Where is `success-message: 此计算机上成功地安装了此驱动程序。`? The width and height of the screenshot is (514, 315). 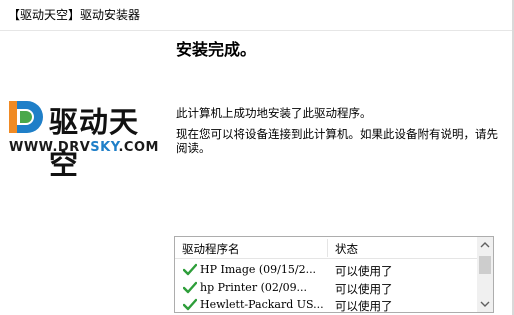
success-message: 此计算机上成功地安装了此驱动程序。 is located at coordinates (274, 113).